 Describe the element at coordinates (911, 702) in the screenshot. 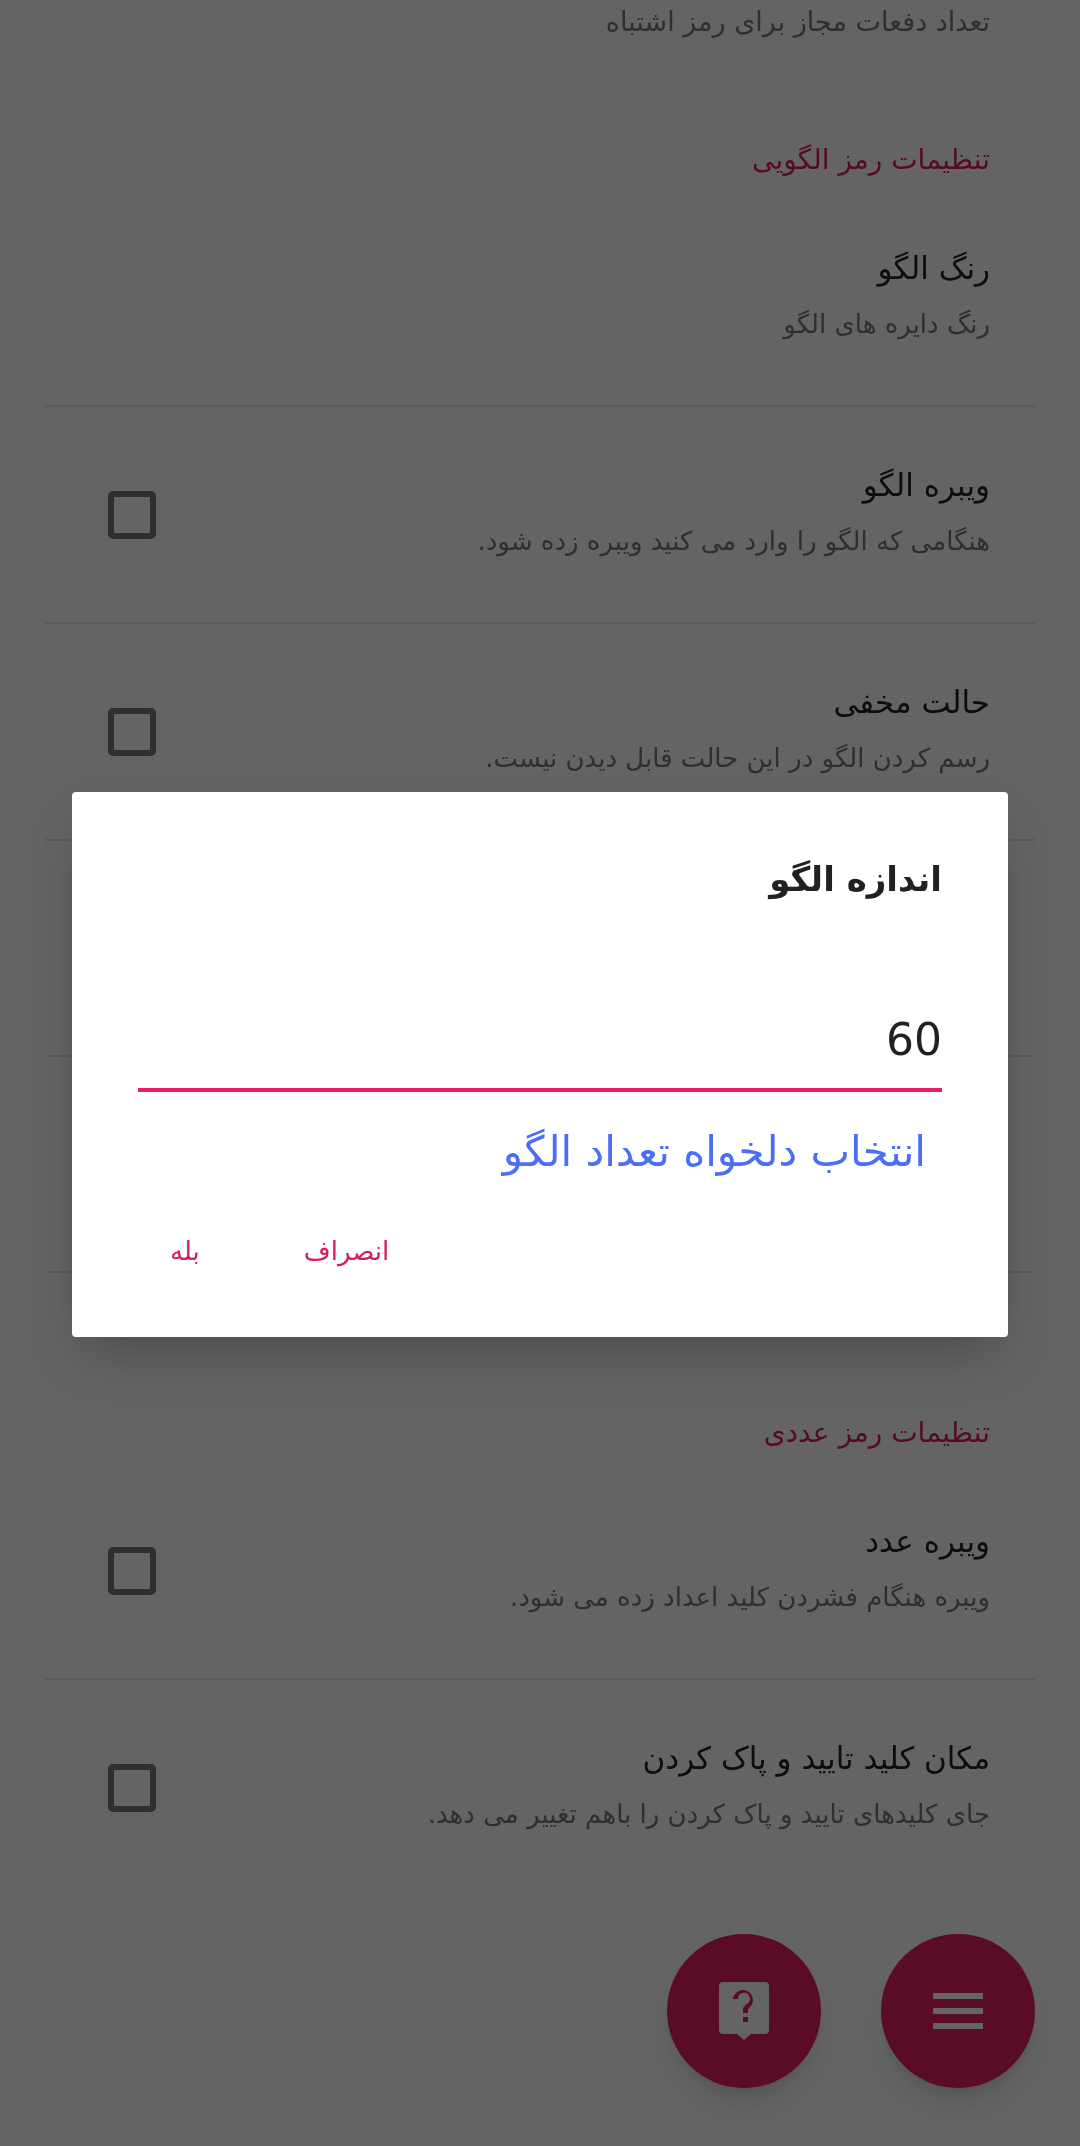

I see `setting-title: حالت مخفی` at that location.